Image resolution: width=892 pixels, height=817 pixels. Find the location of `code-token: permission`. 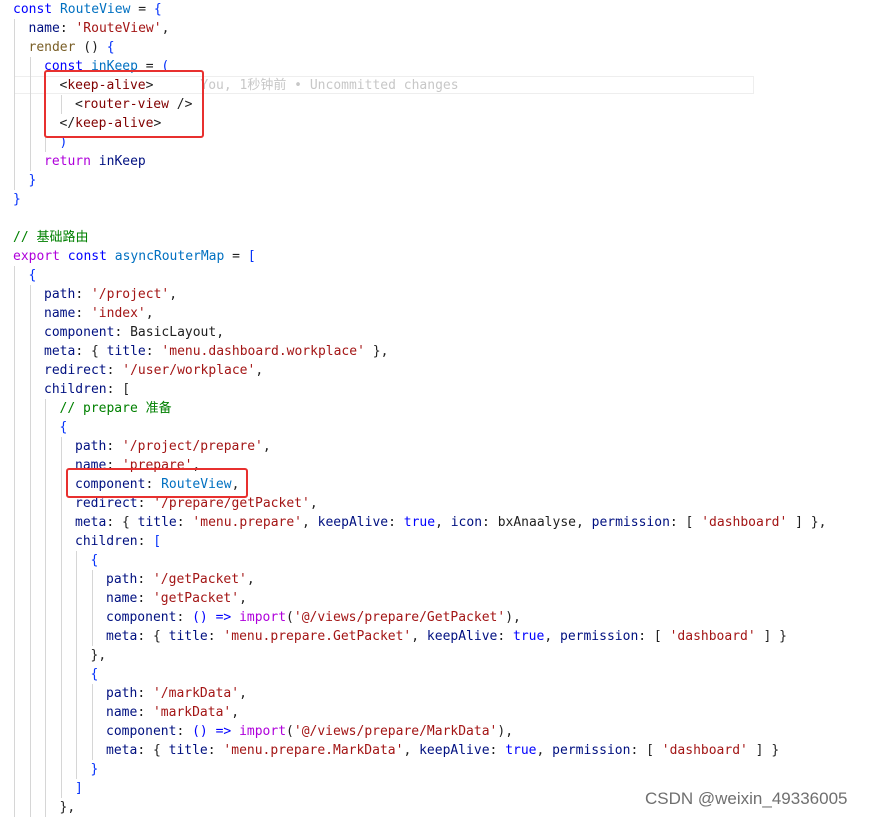

code-token: permission is located at coordinates (630, 522).